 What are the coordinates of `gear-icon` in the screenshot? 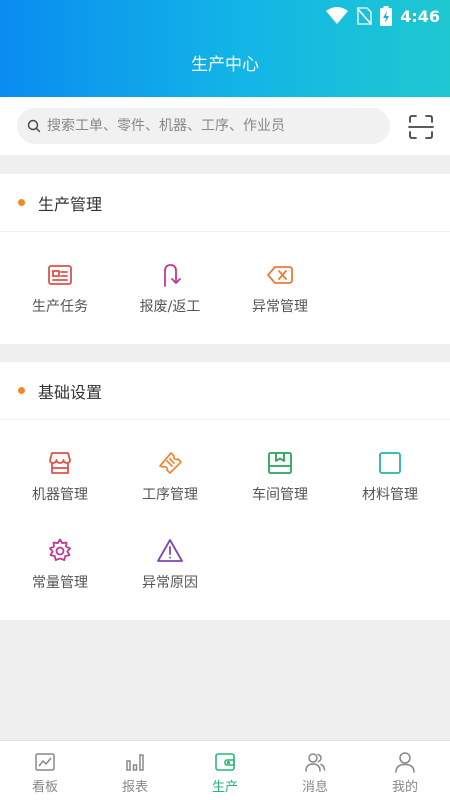 It's located at (60, 549).